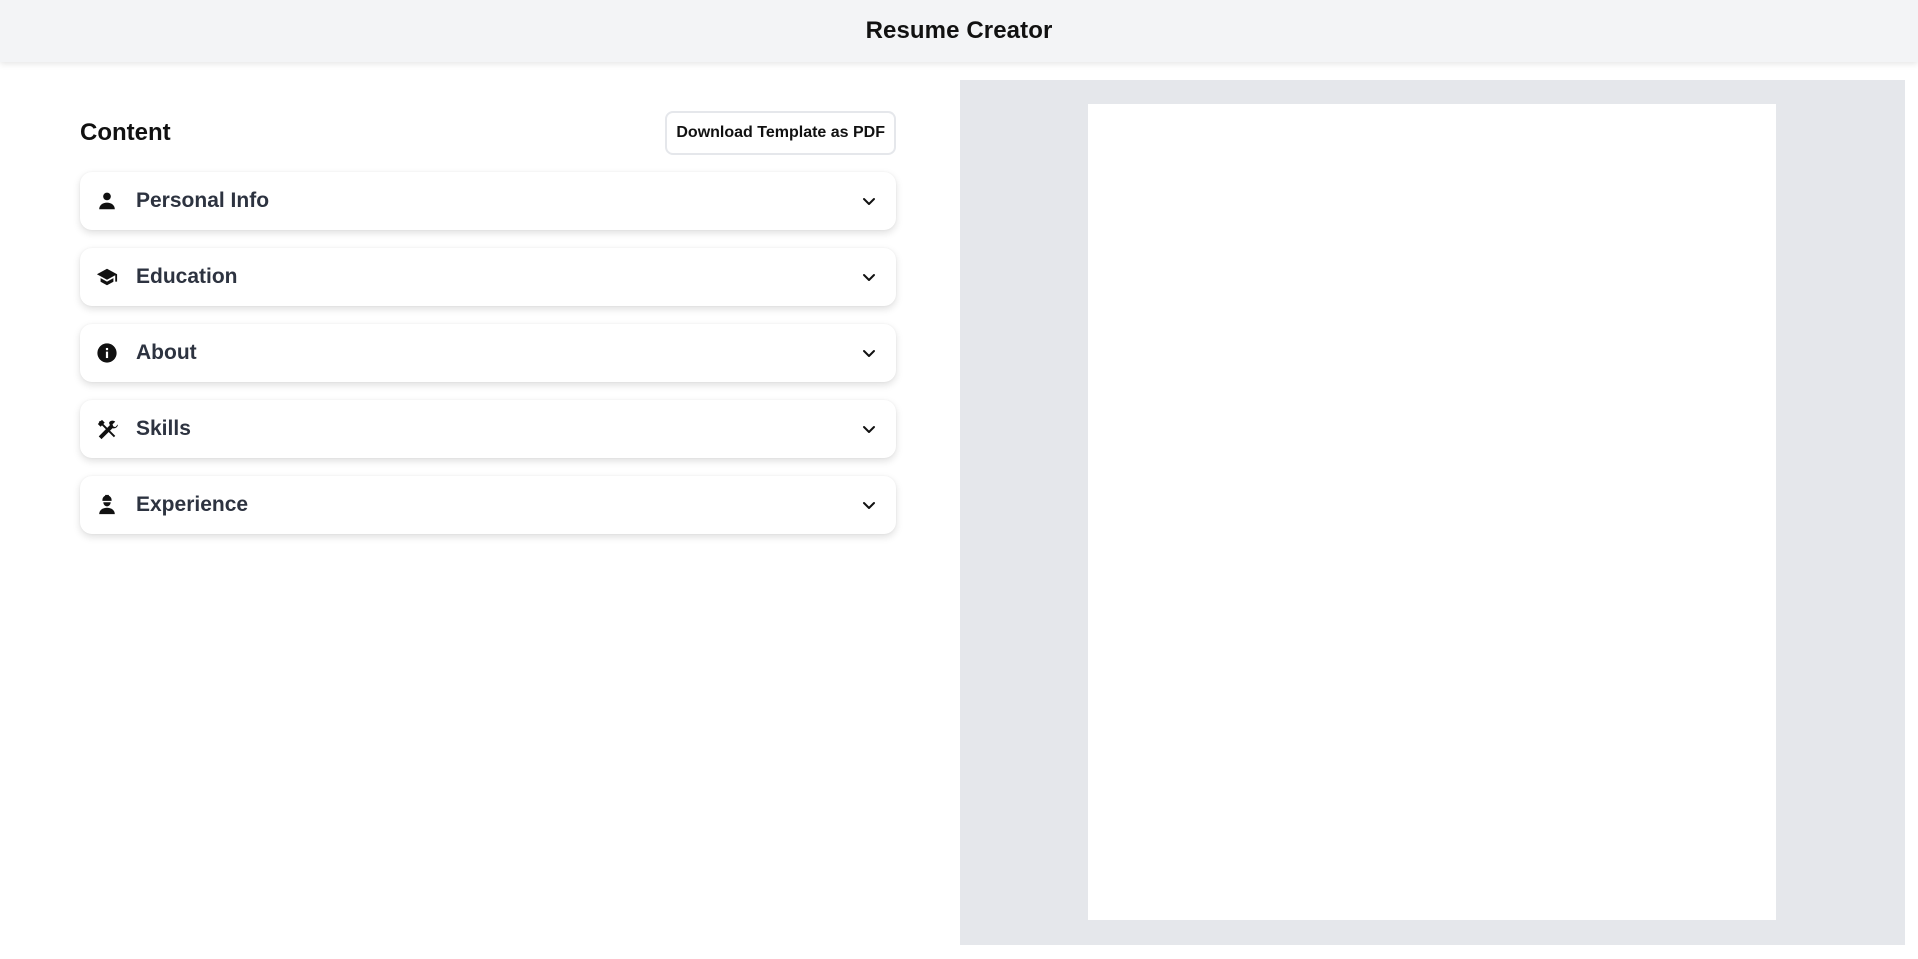 Image resolution: width=1918 pixels, height=959 pixels. What do you see at coordinates (488, 429) in the screenshot?
I see `section-skills: Skills` at bounding box center [488, 429].